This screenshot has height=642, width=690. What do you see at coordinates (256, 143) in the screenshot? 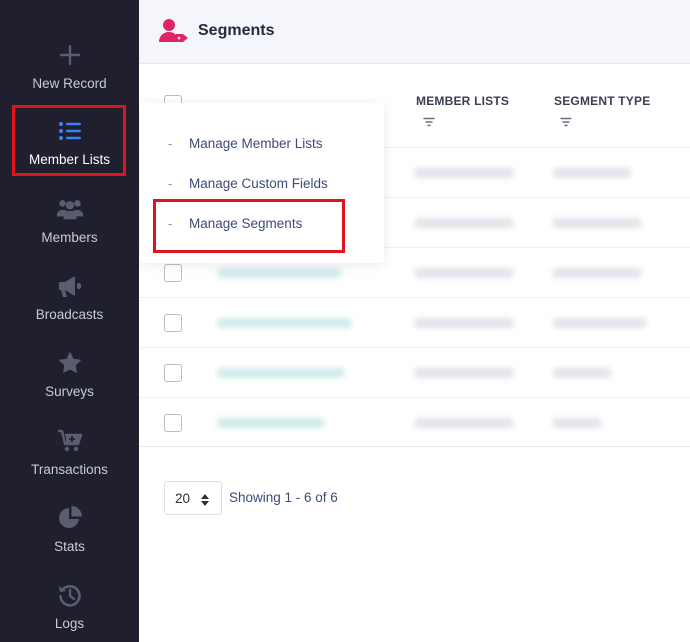
I see `menu-item-label: Manage Member Lists` at bounding box center [256, 143].